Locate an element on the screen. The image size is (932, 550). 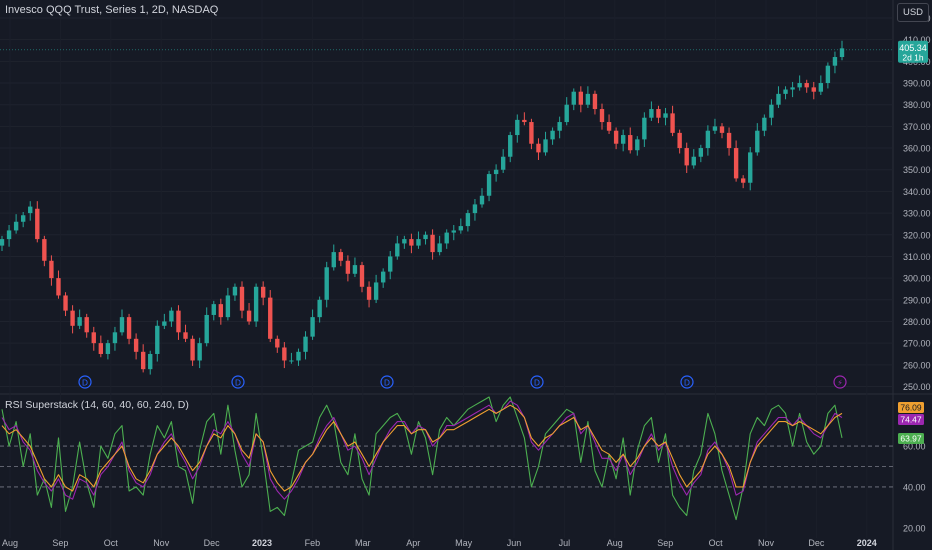
marker-label: ⚡ is located at coordinates (840, 382).